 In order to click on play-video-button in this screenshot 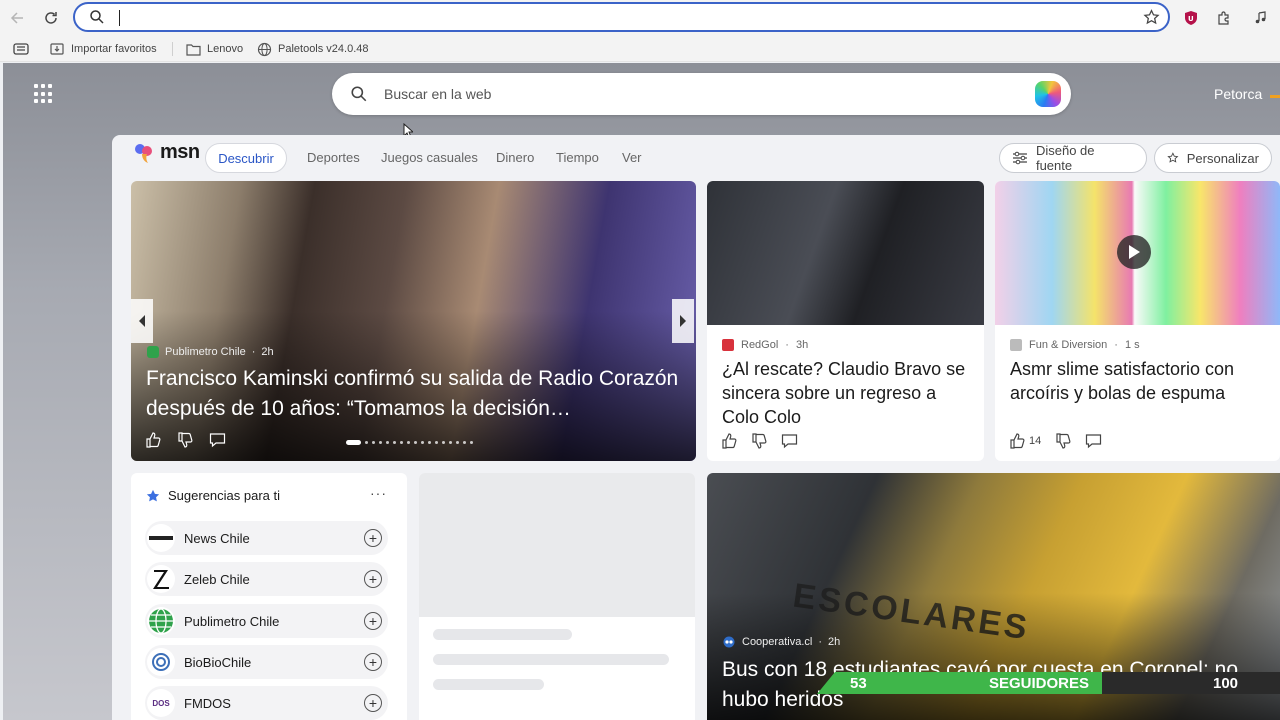, I will do `click(1134, 252)`.